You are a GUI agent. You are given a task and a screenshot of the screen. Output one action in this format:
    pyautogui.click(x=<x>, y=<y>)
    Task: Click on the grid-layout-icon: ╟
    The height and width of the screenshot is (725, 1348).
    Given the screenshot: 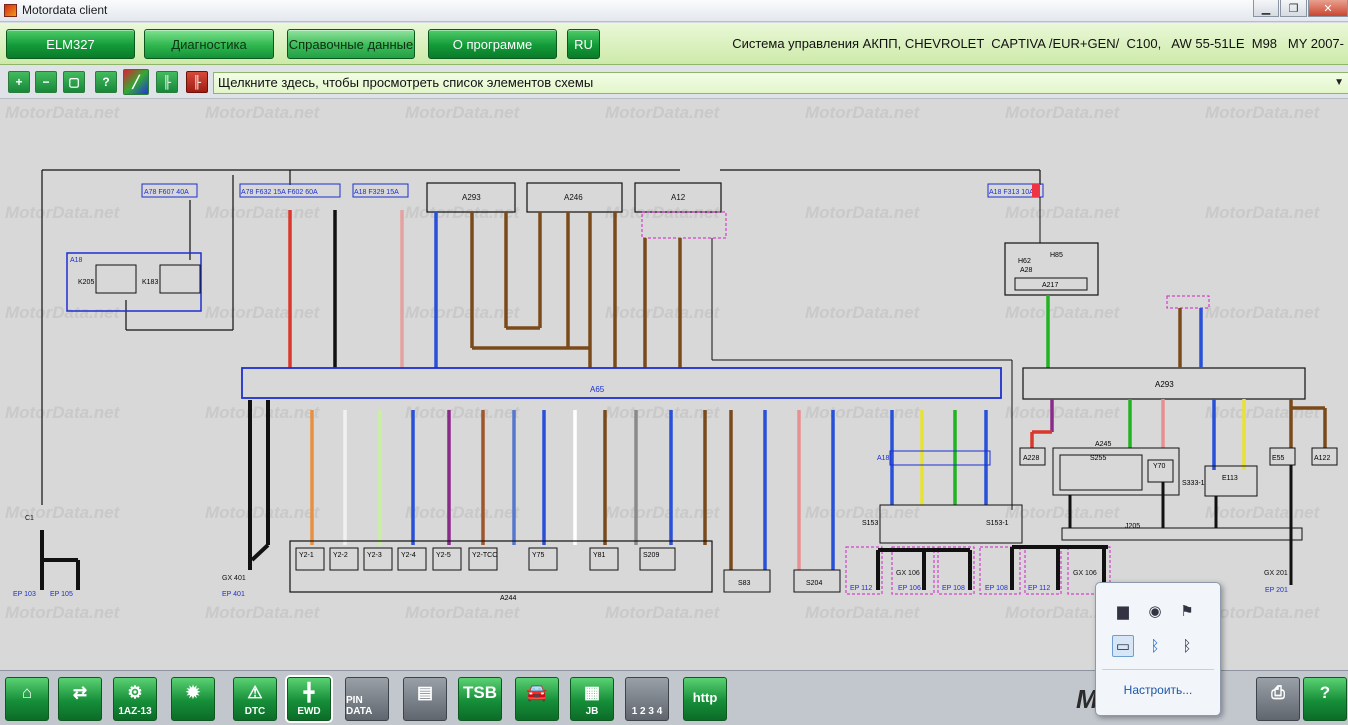 What is the action you would take?
    pyautogui.click(x=167, y=82)
    